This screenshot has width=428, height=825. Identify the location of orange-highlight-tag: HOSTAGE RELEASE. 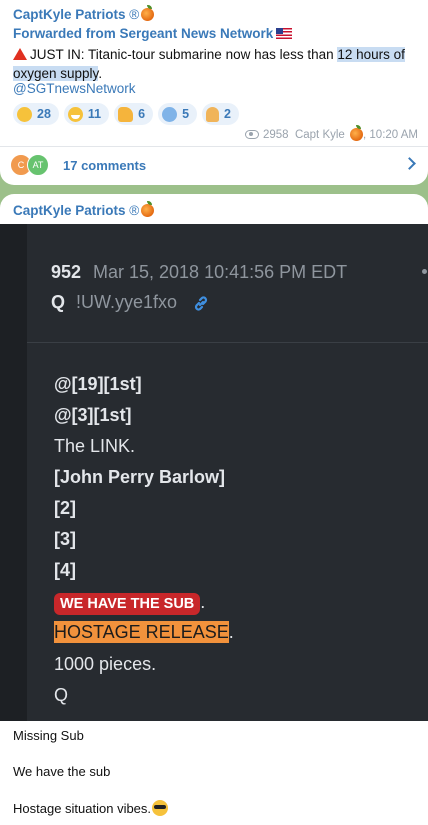
(141, 632).